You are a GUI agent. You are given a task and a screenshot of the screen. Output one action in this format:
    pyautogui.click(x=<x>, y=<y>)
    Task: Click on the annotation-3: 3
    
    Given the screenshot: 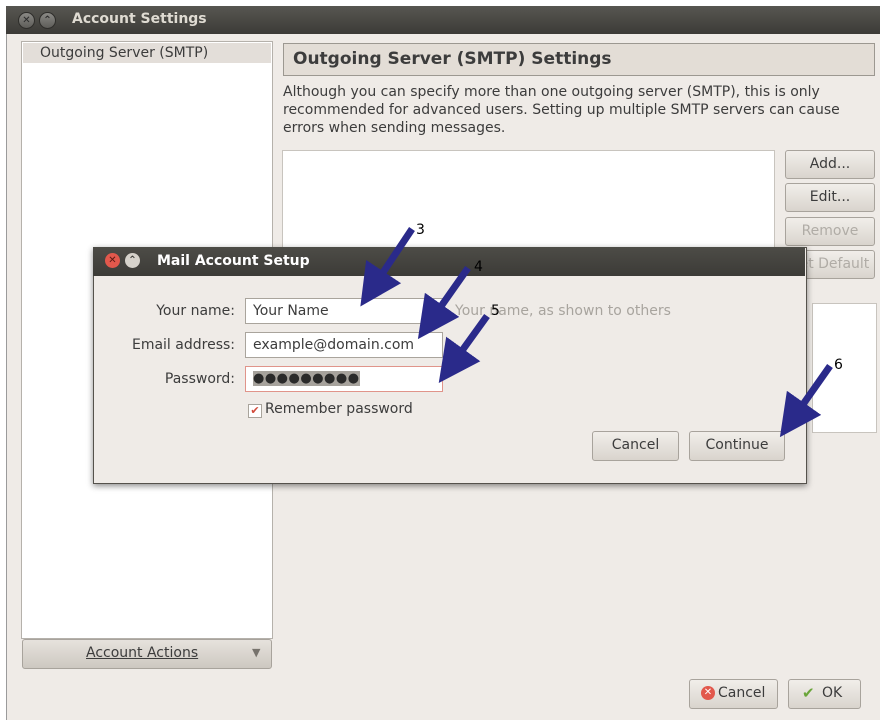 What is the action you would take?
    pyautogui.click(x=420, y=230)
    